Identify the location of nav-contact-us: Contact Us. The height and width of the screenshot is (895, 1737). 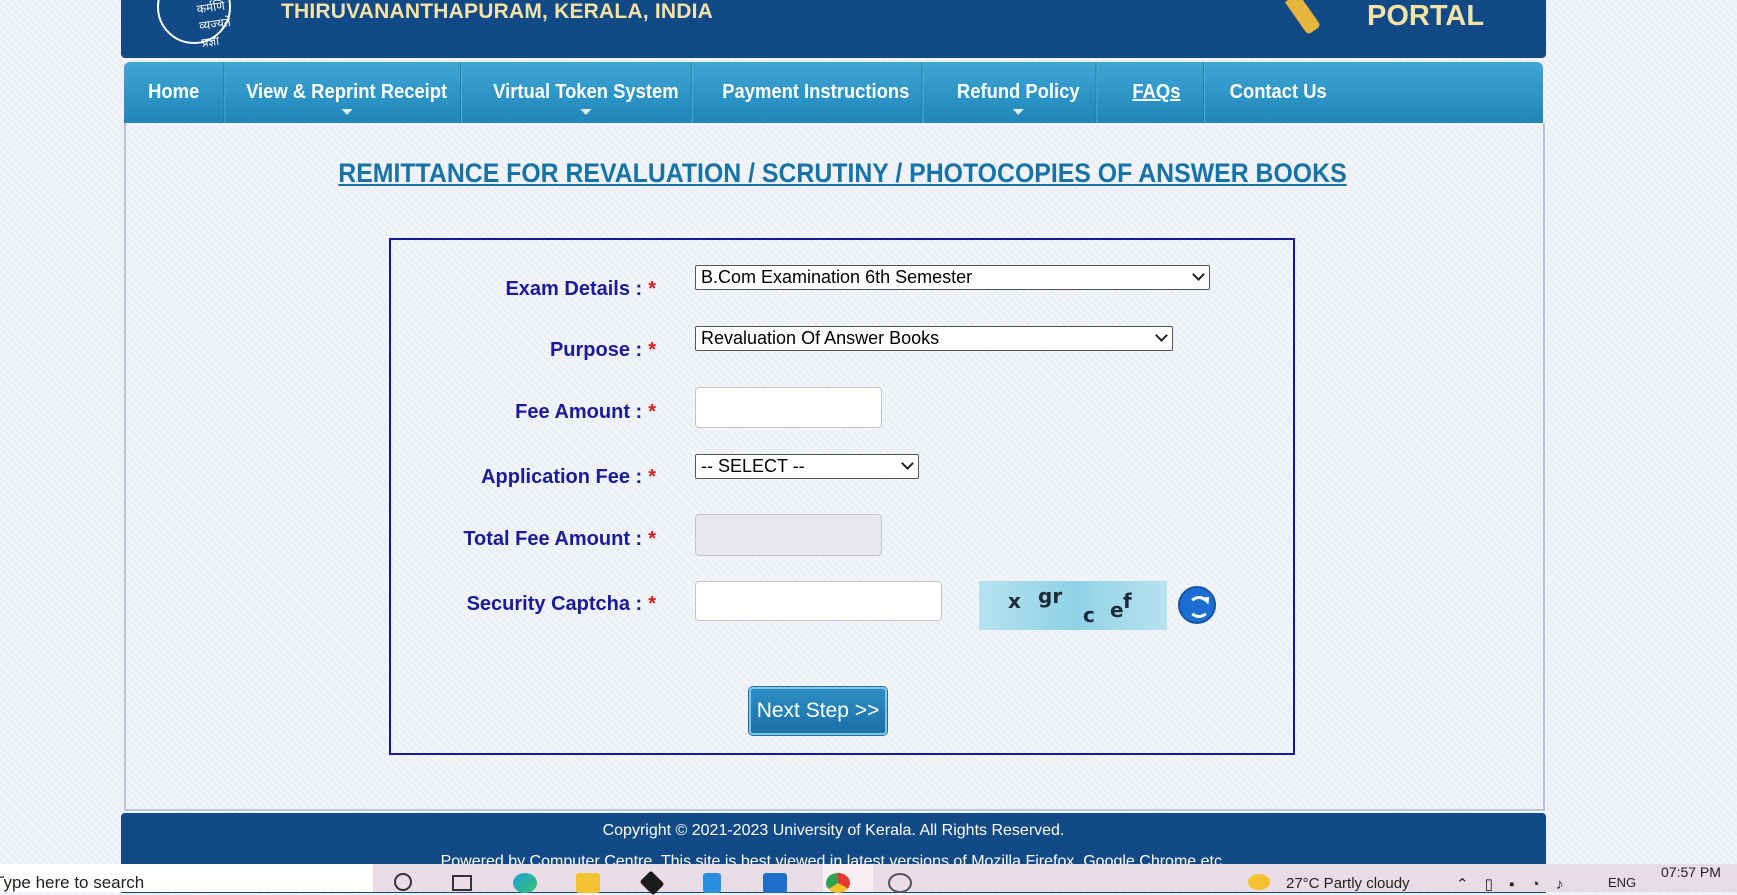
(1278, 92).